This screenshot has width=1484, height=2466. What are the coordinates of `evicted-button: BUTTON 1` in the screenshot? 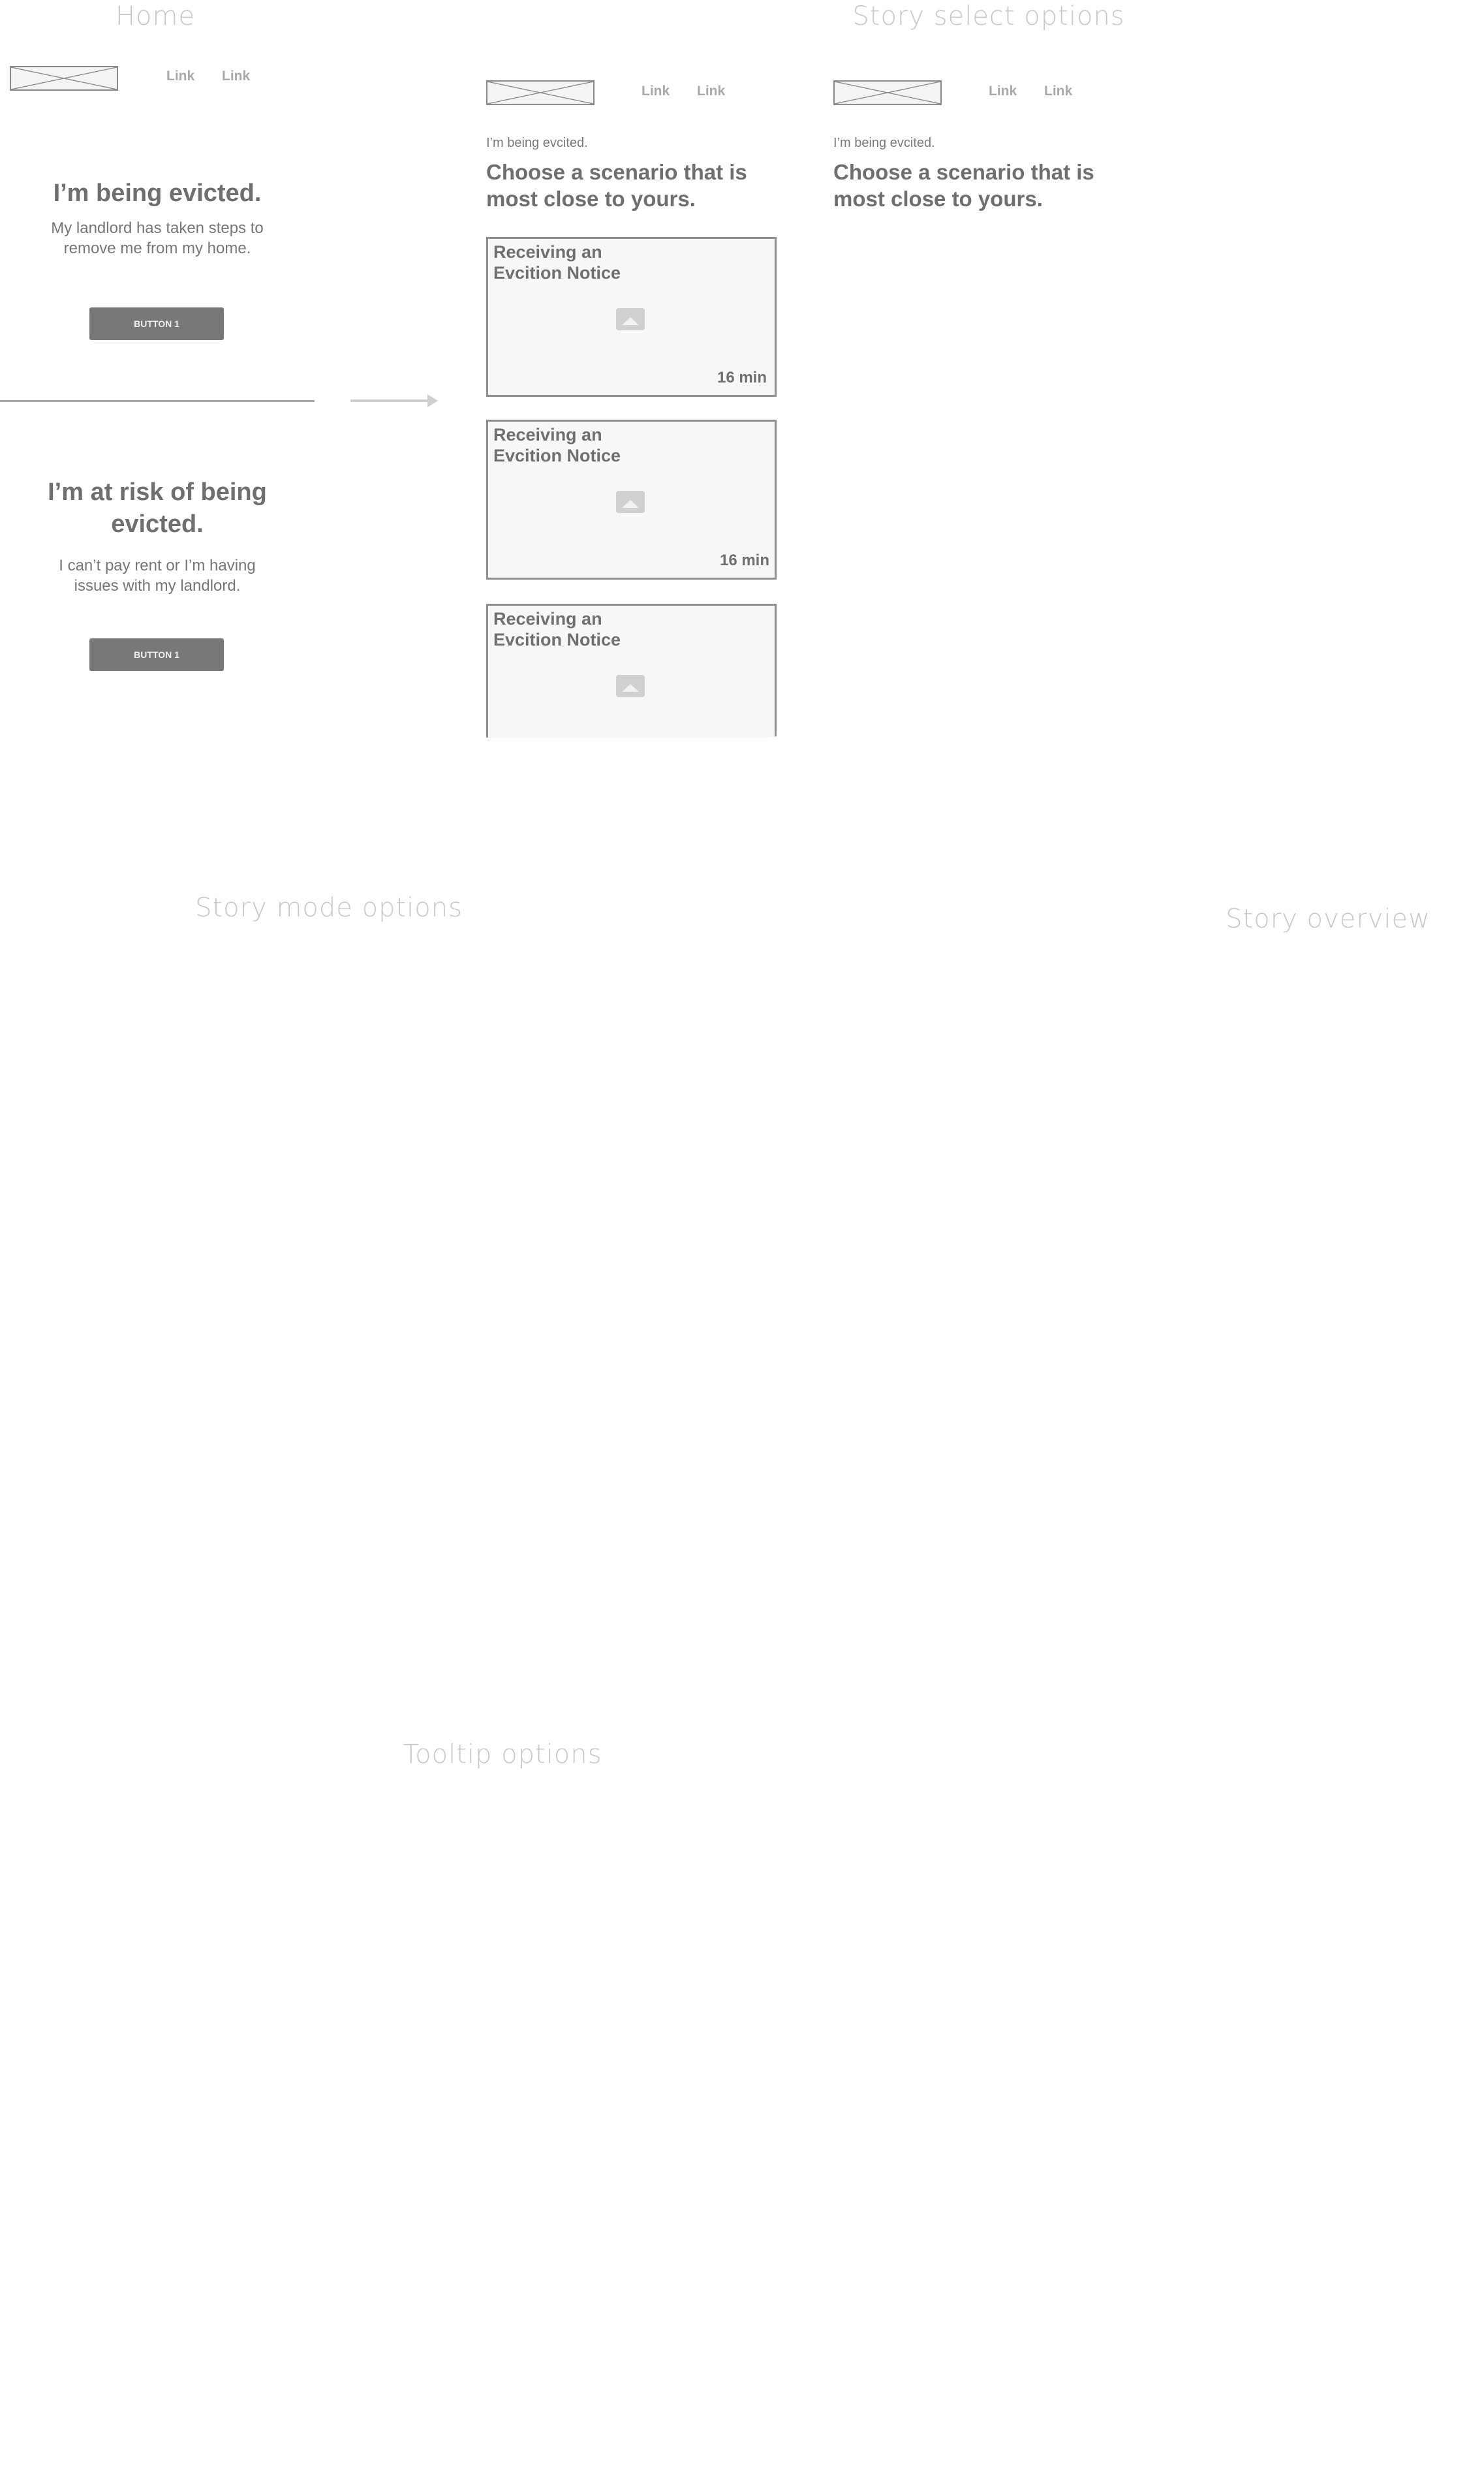 It's located at (156, 324).